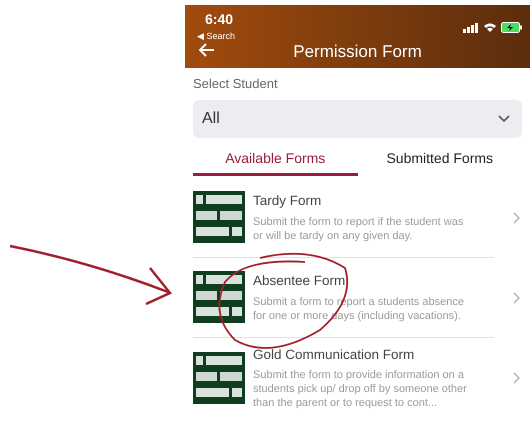 This screenshot has width=530, height=422. I want to click on form-title: Absentee Form, so click(299, 281).